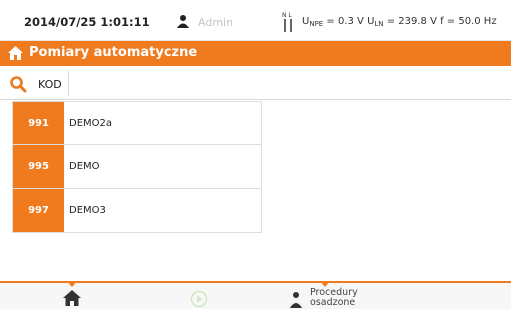 Image resolution: width=511 pixels, height=309 pixels. Describe the element at coordinates (316, 24) in the screenshot. I see `u-npe-sub: NPE` at that location.